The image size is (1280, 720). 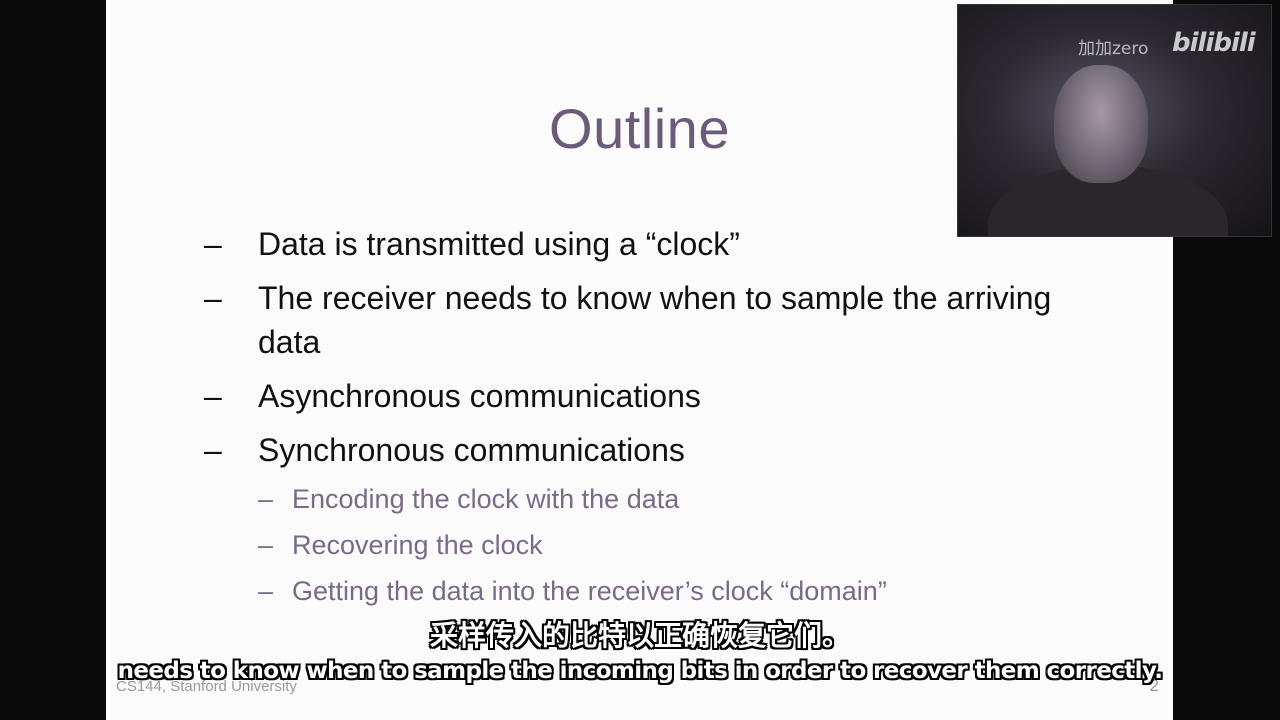 What do you see at coordinates (1101, 124) in the screenshot?
I see `presenter-head` at bounding box center [1101, 124].